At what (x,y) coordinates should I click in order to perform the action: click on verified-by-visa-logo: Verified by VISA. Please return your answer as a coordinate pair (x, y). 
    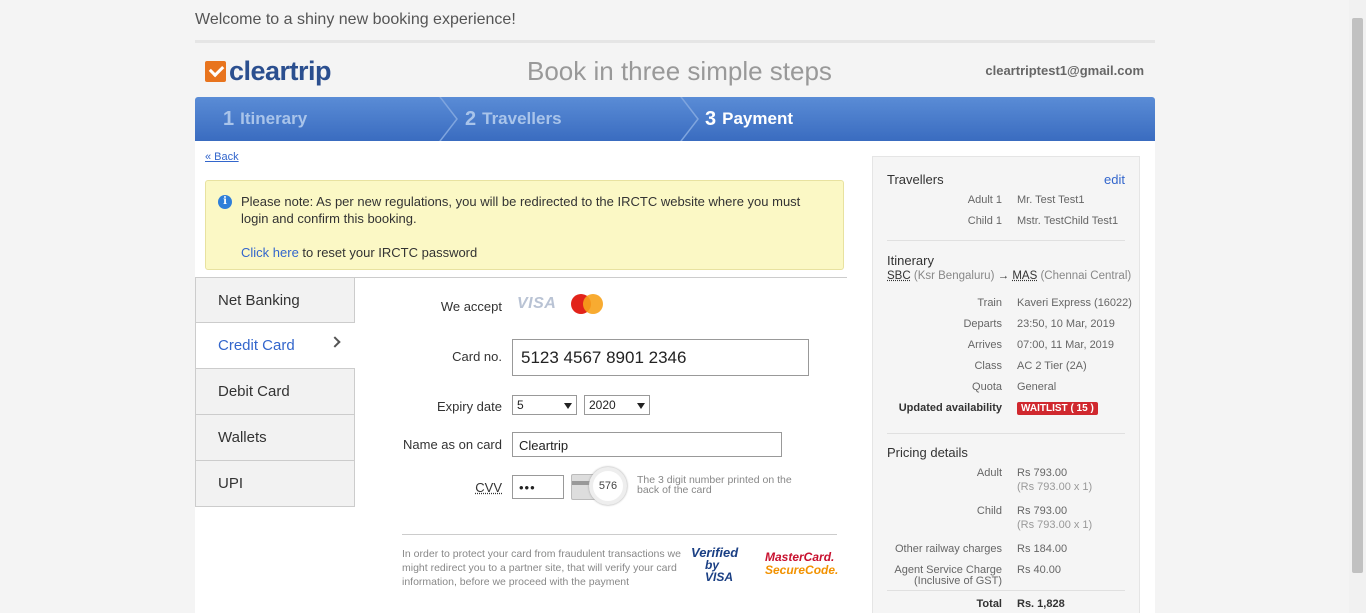
    Looking at the image, I should click on (715, 564).